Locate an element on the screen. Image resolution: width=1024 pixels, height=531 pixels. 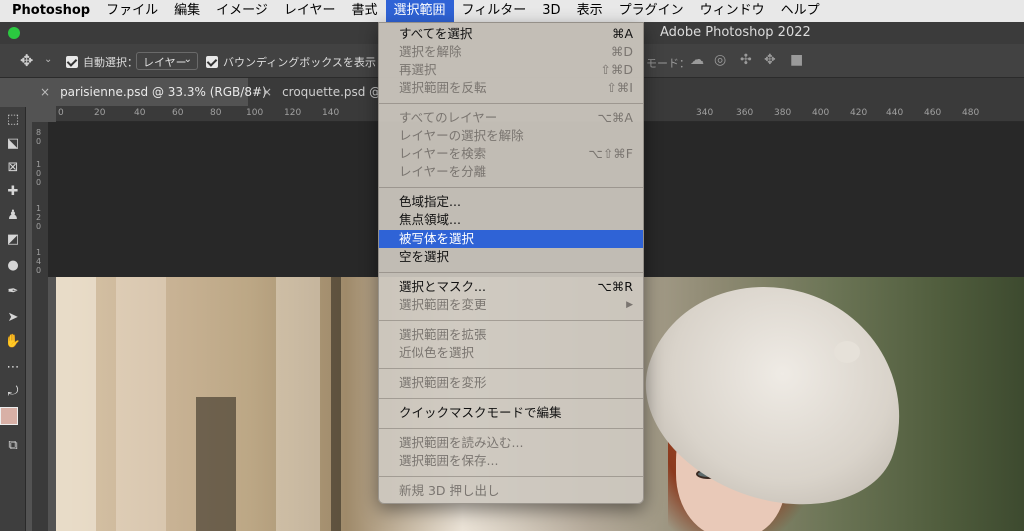
drag-3d-icon: ✣ is located at coordinates (746, 60).